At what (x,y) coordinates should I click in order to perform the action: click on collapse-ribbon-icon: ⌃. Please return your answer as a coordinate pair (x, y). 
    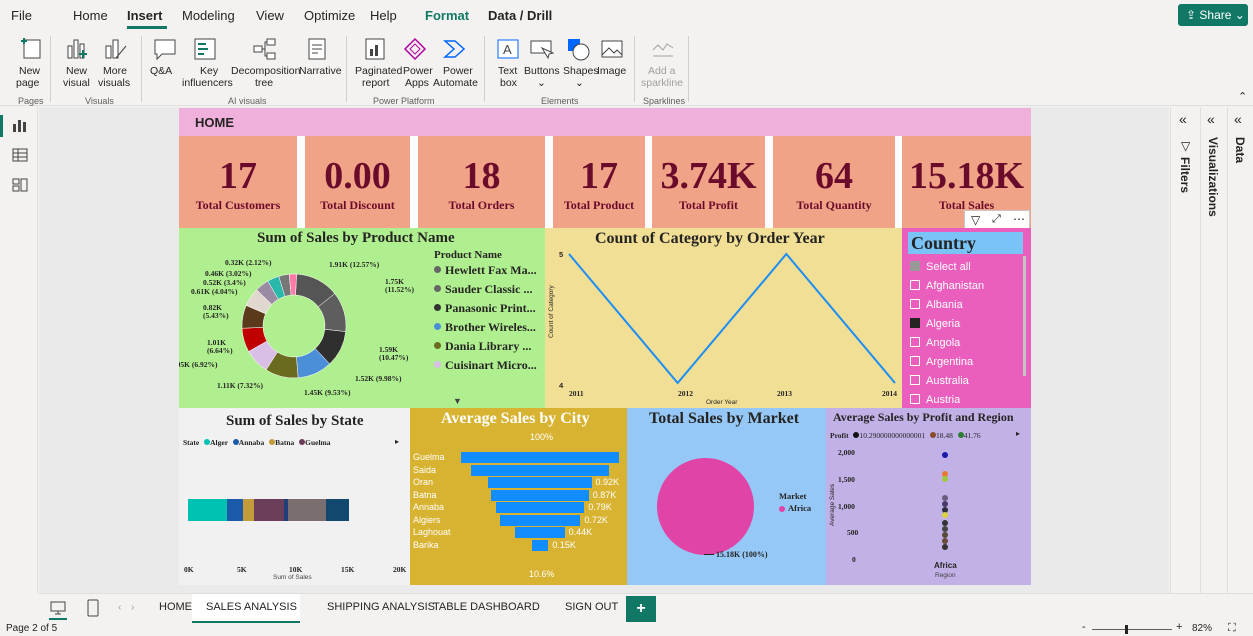
    Looking at the image, I should click on (1242, 96).